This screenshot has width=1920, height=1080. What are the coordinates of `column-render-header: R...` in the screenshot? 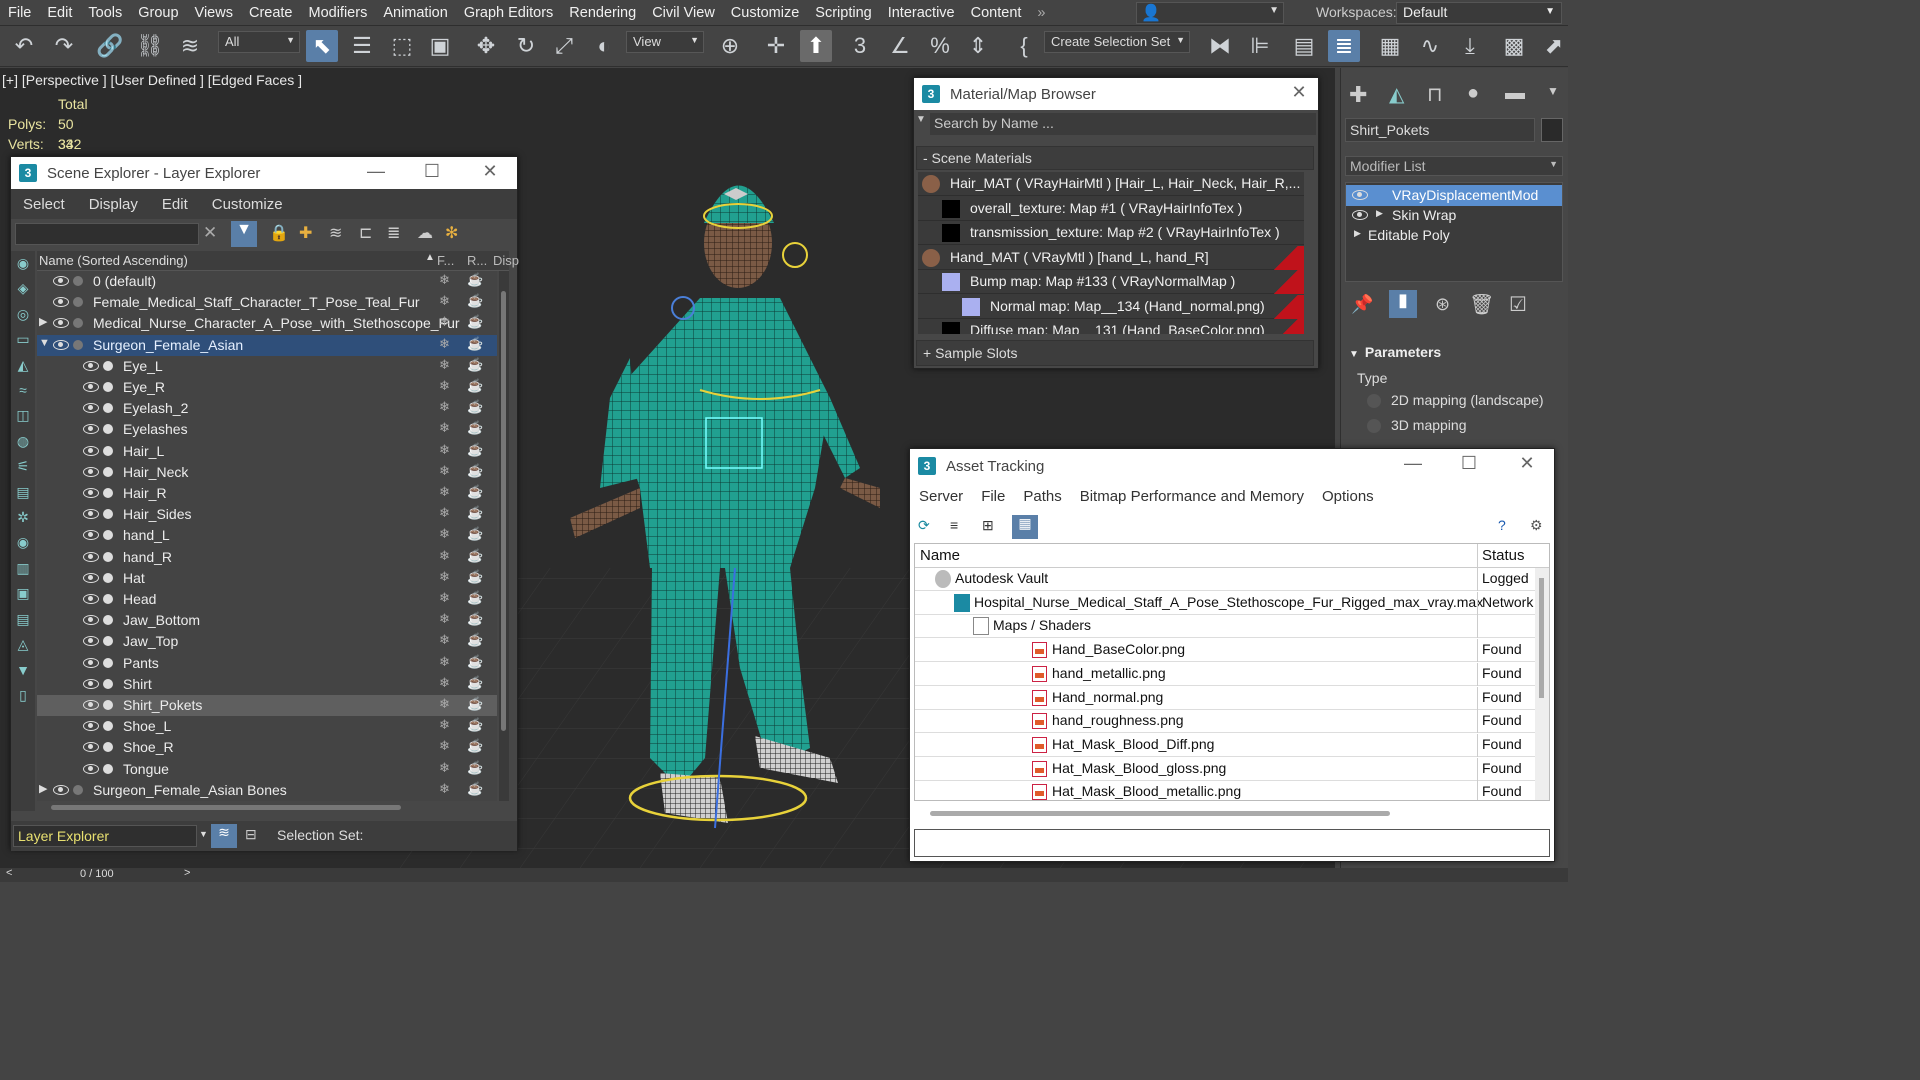 It's located at (477, 260).